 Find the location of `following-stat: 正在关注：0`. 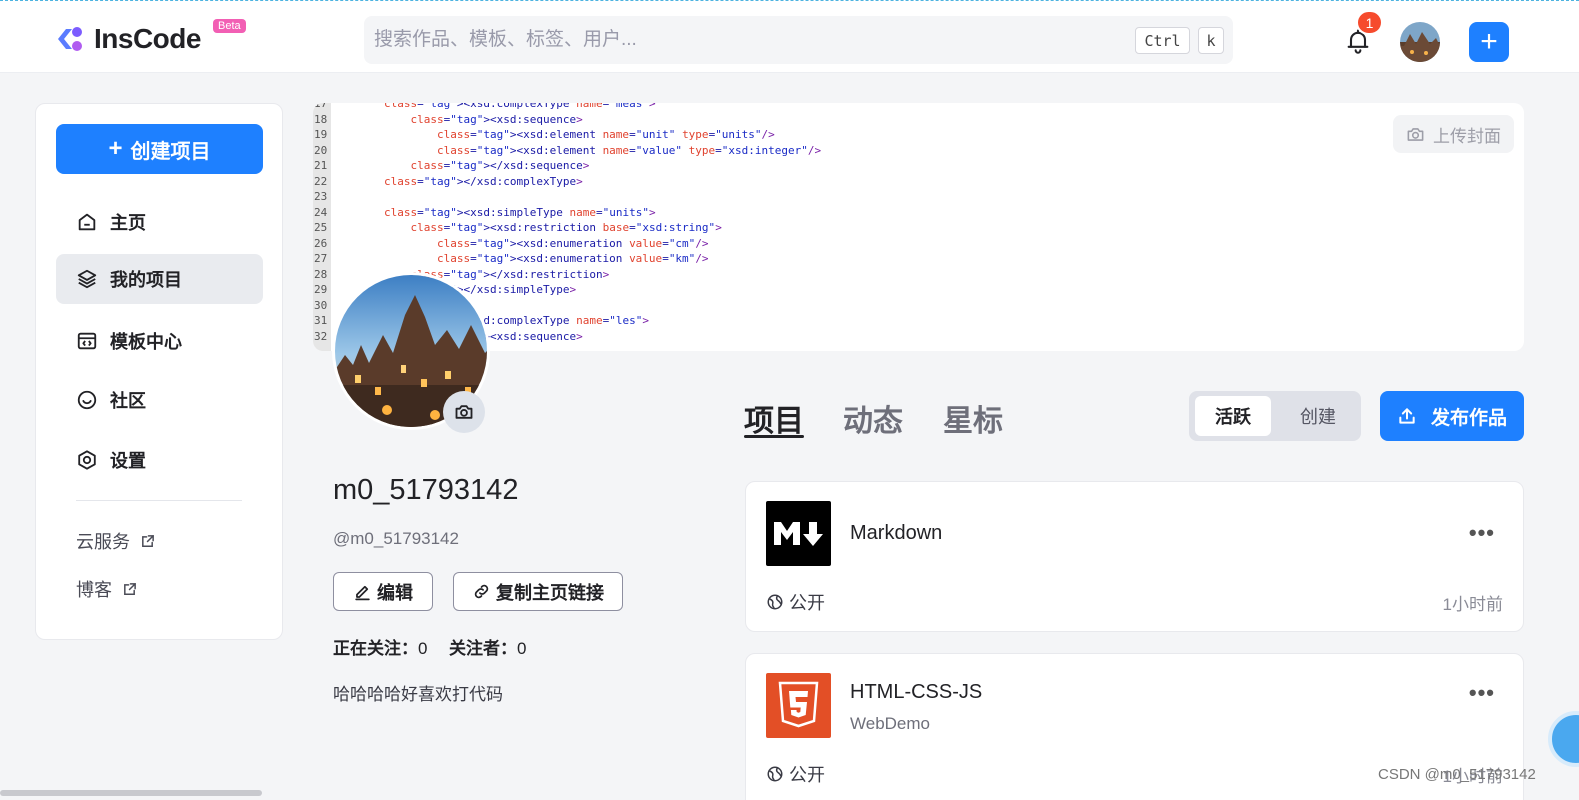

following-stat: 正在关注：0 is located at coordinates (380, 646).